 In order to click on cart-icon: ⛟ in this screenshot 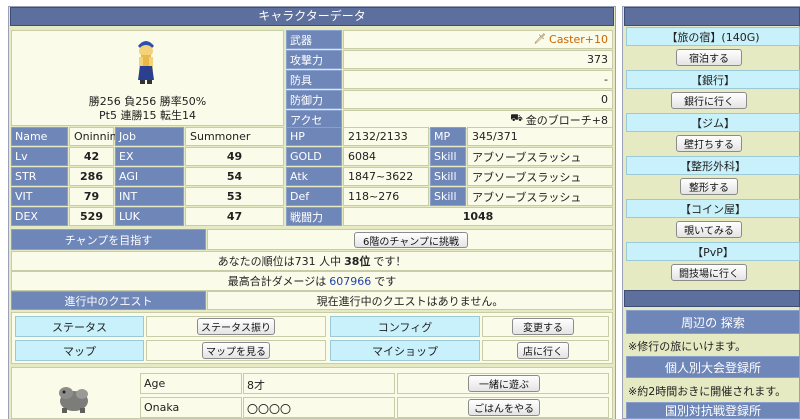, I will do `click(516, 118)`.